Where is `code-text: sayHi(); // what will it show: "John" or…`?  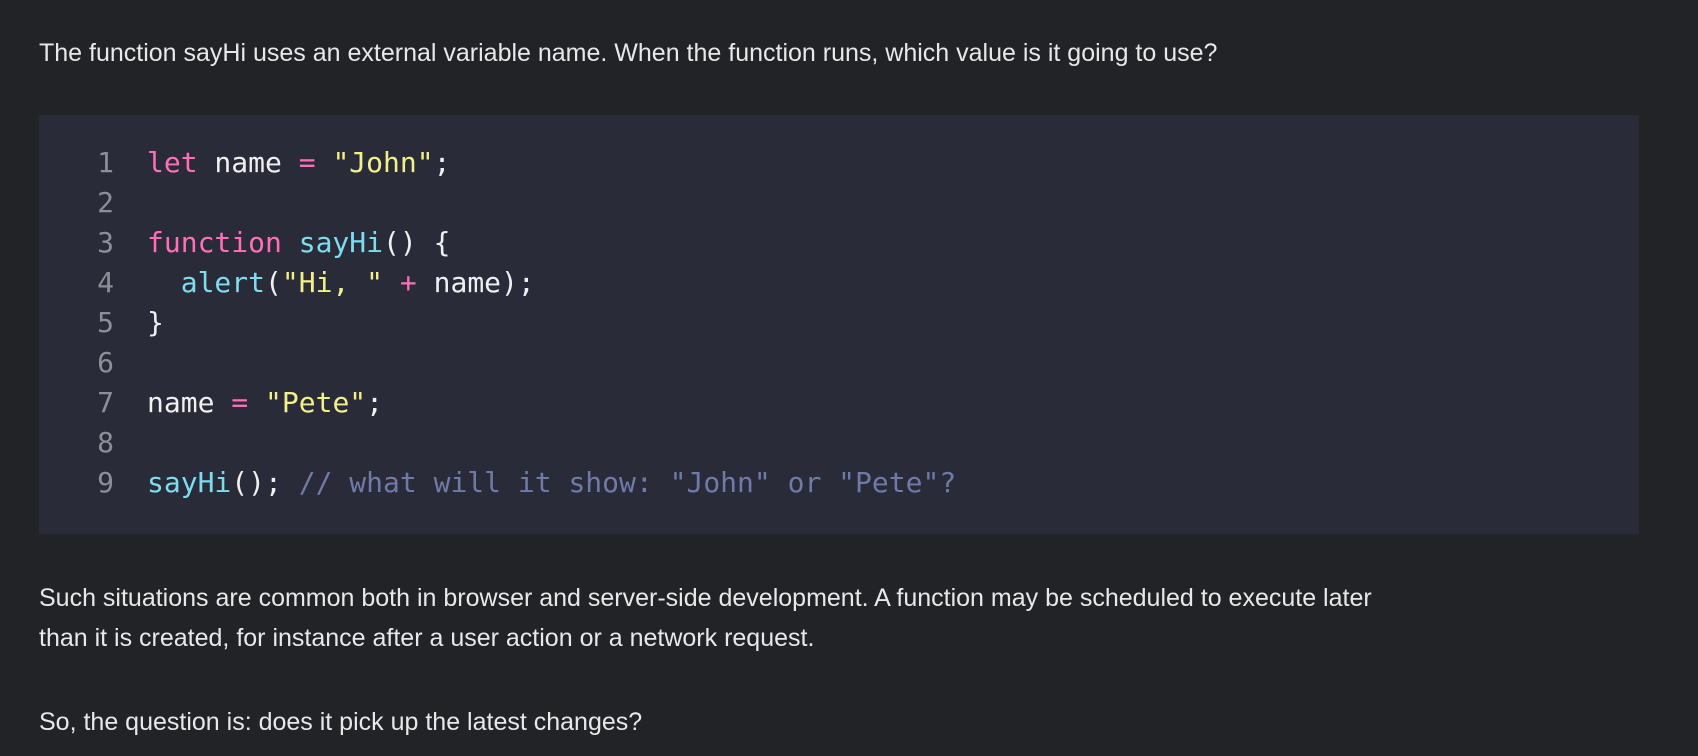
code-text: sayHi(); // what will it show: "John" or… is located at coordinates (535, 482).